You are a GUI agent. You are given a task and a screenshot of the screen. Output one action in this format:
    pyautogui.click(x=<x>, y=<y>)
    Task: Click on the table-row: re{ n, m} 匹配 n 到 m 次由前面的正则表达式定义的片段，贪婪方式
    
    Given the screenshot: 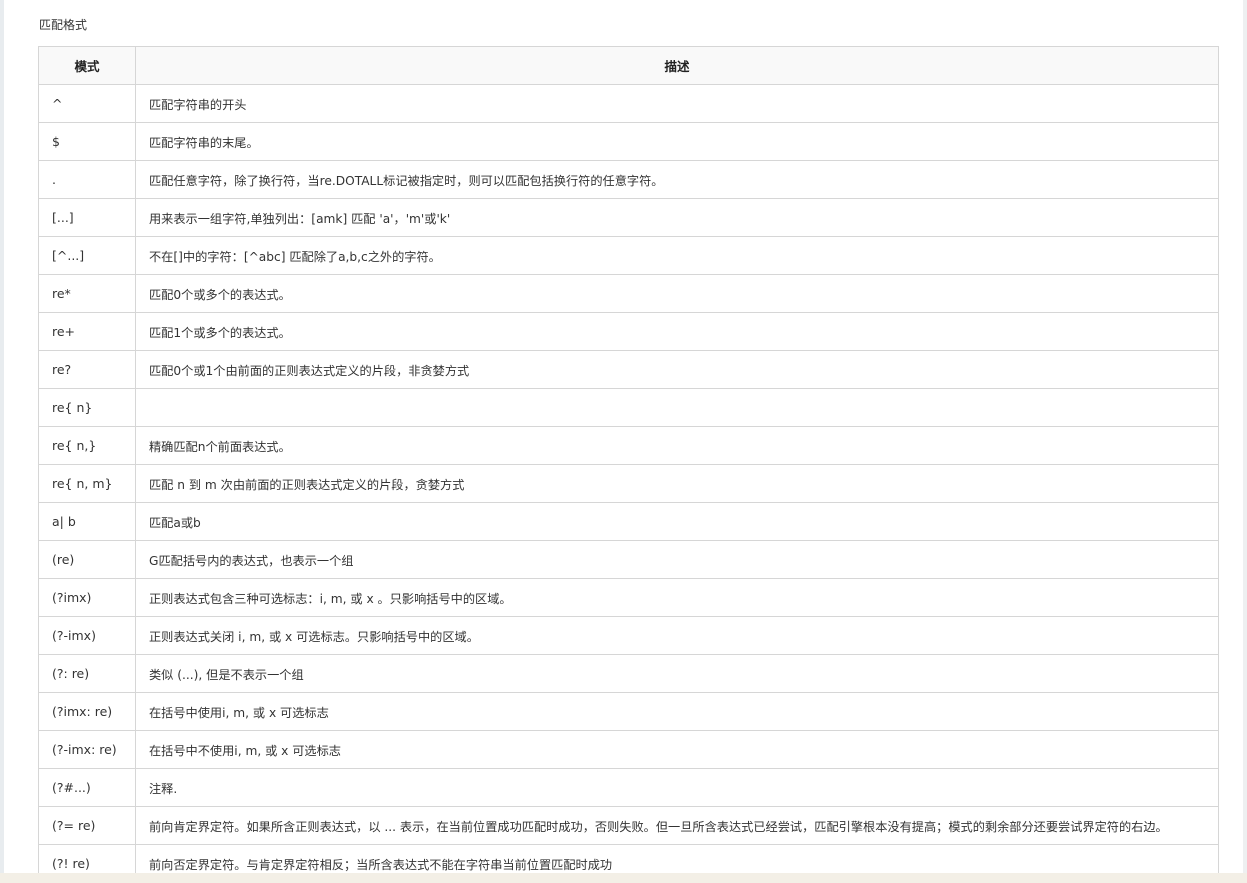 What is the action you would take?
    pyautogui.click(x=628, y=483)
    